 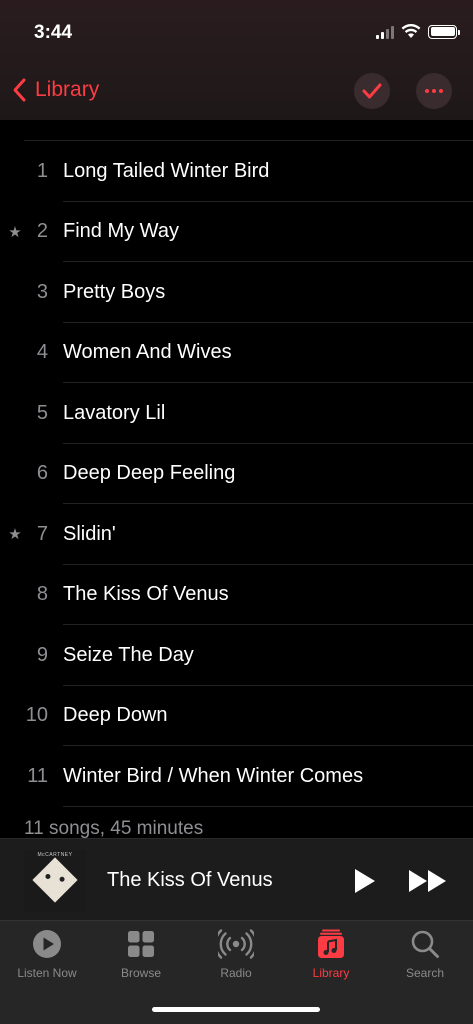 I want to click on status-time: 3:44, so click(x=53, y=32).